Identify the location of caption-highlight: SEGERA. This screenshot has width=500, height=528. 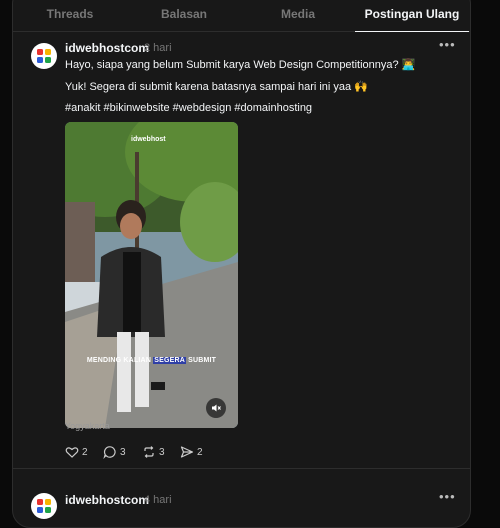
(169, 360).